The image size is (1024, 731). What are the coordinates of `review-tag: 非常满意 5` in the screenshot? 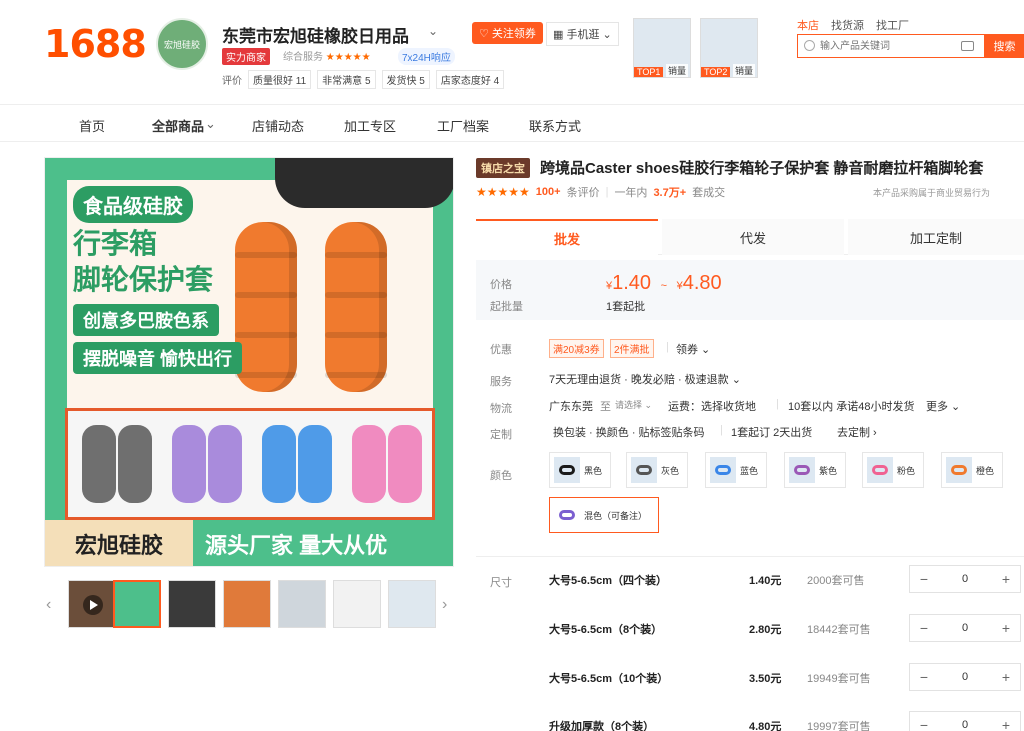 It's located at (346, 79).